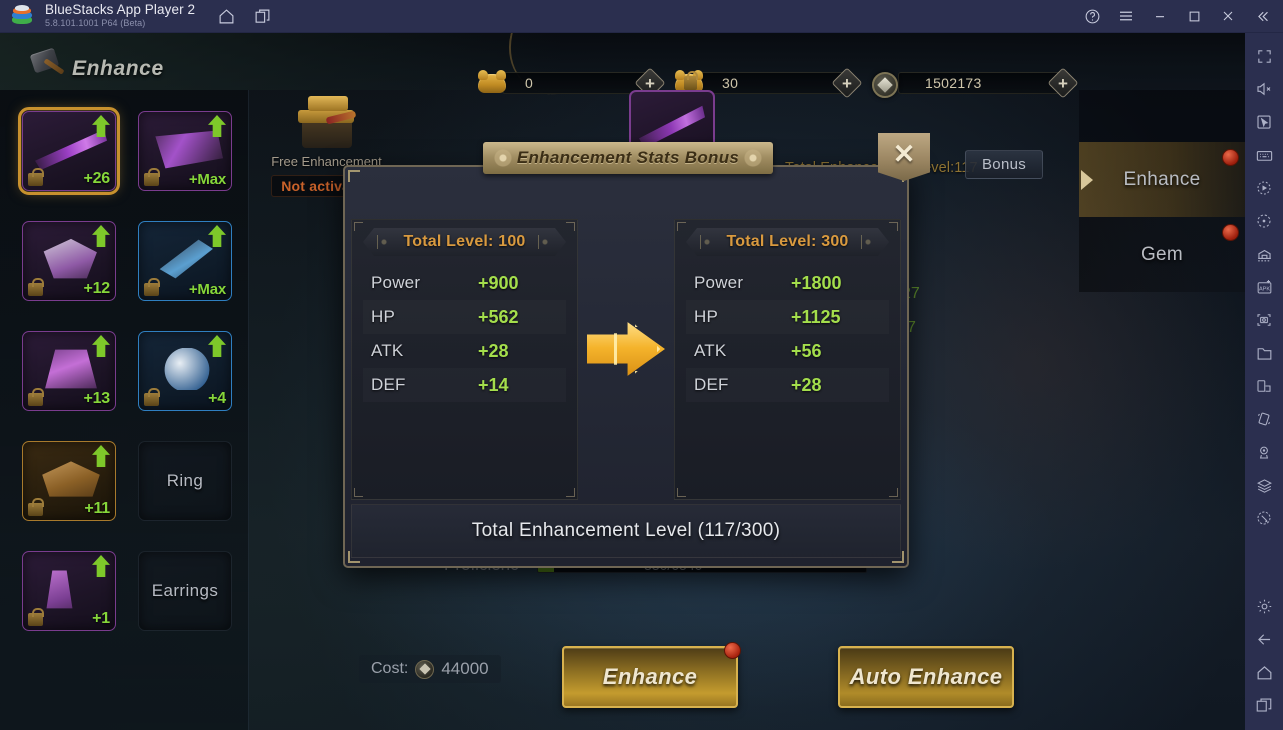  What do you see at coordinates (787, 317) in the screenshot?
I see `stat-row: HP +1125` at bounding box center [787, 317].